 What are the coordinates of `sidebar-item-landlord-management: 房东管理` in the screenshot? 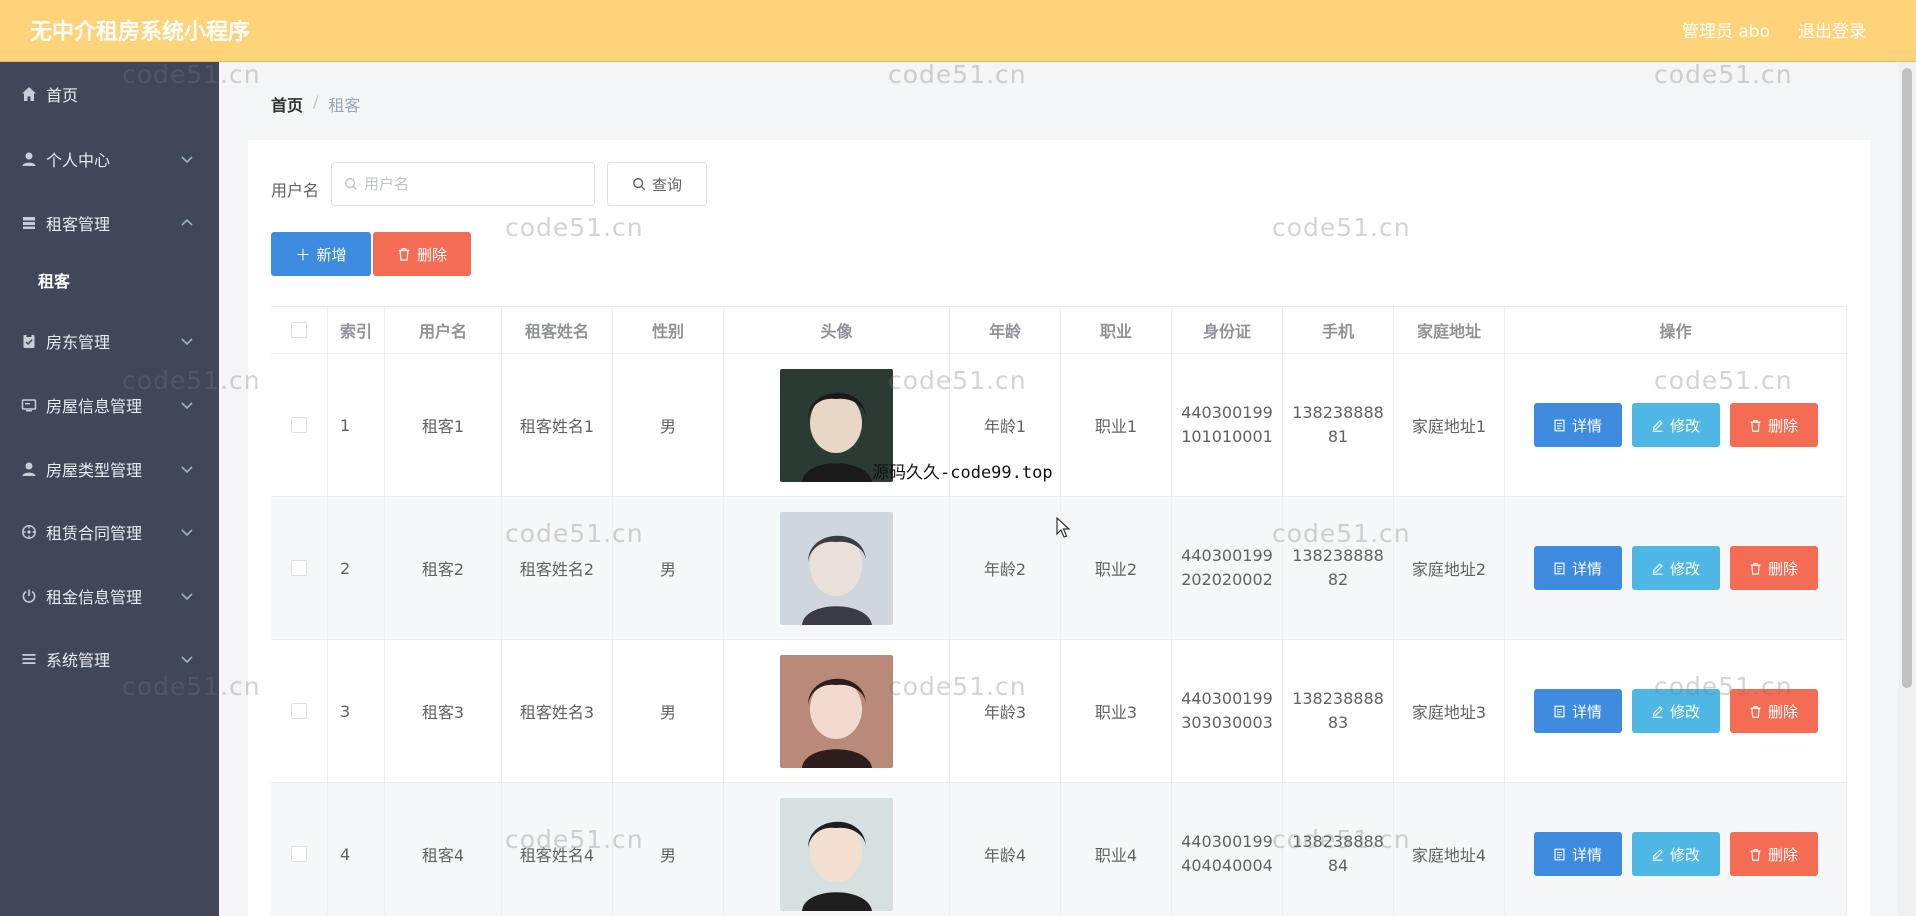 It's located at (109, 341).